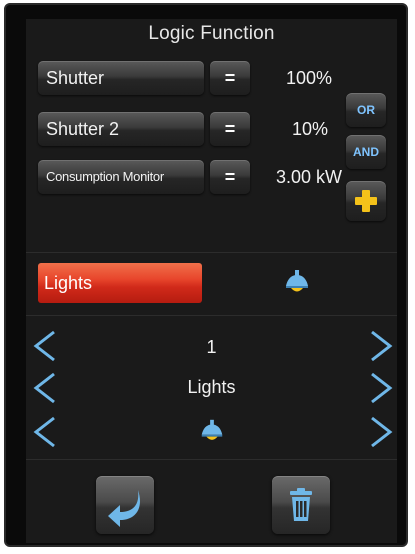 This screenshot has height=554, width=415. I want to click on condition-value-1: 100%, so click(308, 78).